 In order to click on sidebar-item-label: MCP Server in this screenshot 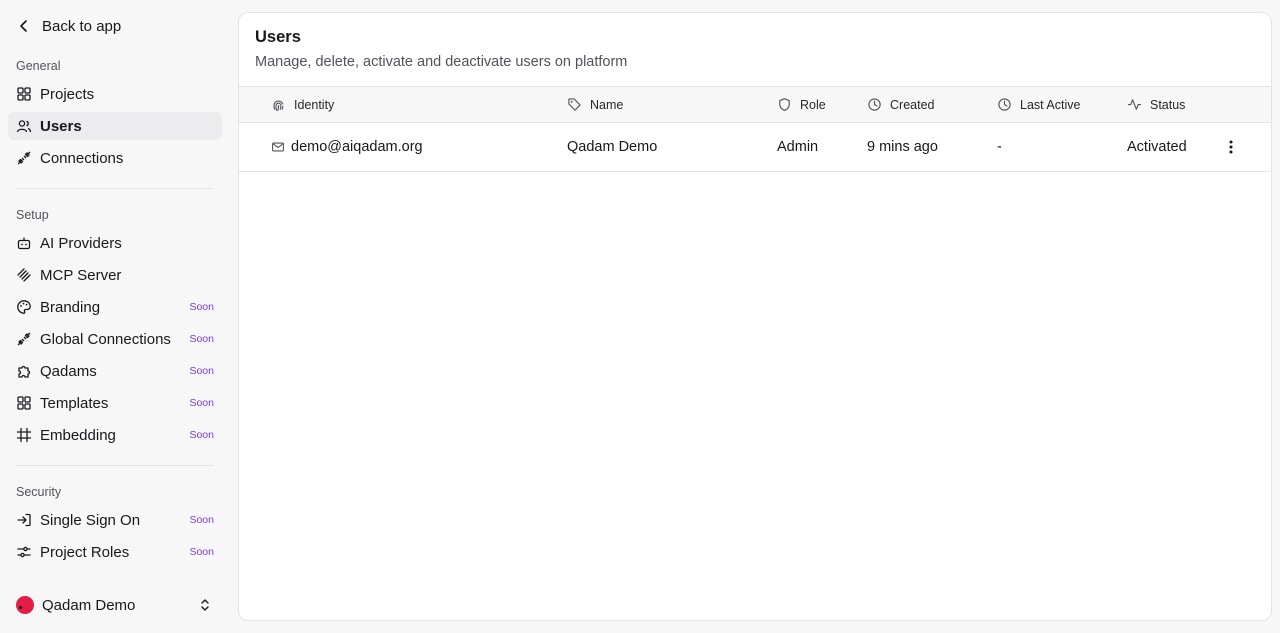, I will do `click(81, 275)`.